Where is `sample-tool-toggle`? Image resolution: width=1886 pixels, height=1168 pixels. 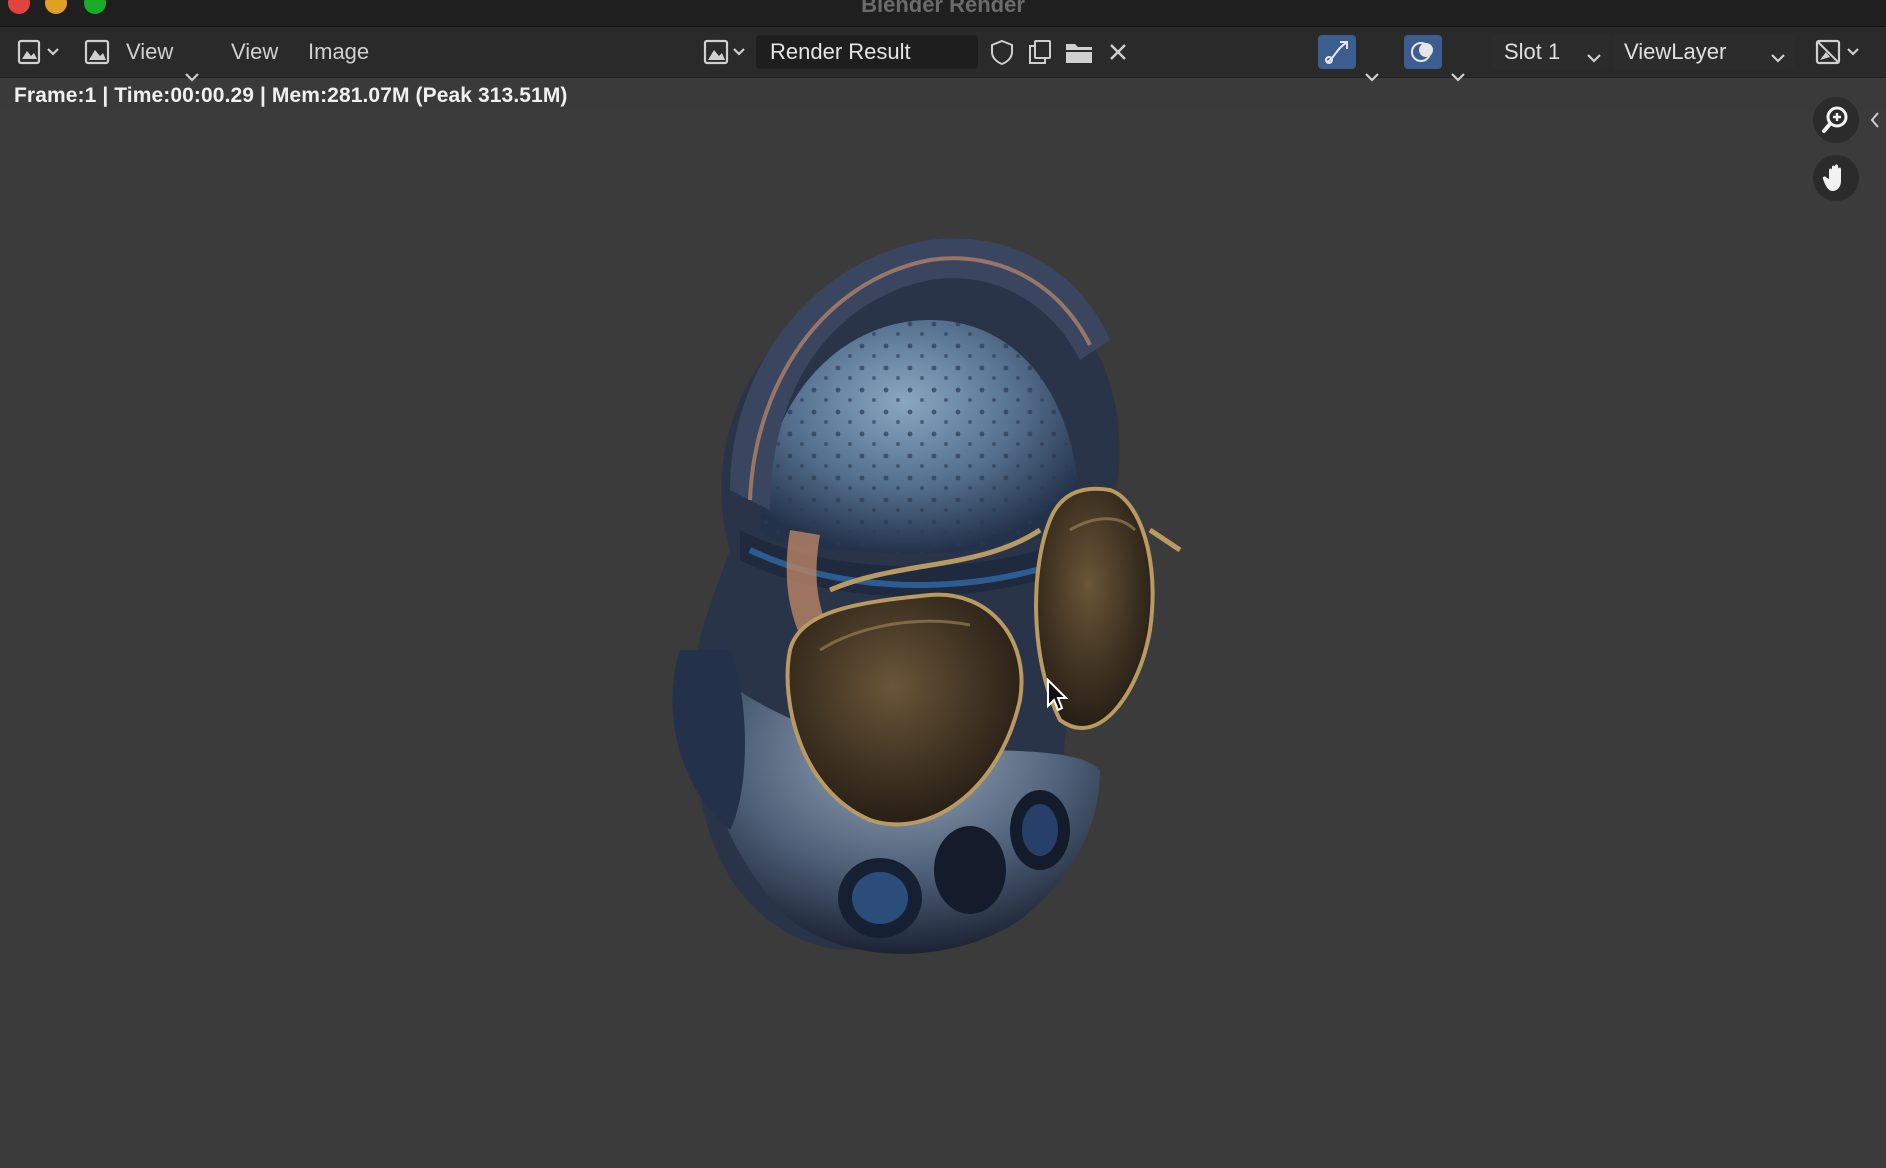
sample-tool-toggle is located at coordinates (1337, 52).